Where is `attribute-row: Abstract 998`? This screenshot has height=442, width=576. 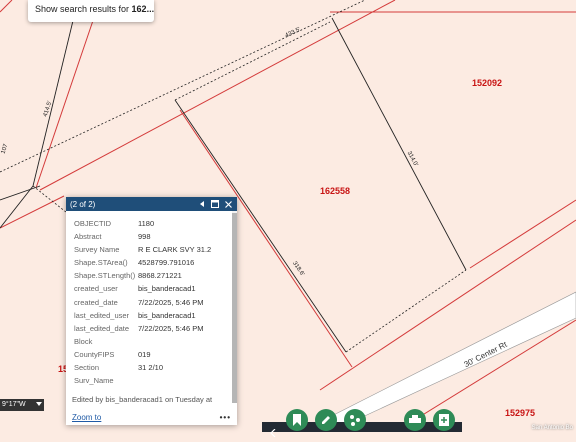 attribute-row: Abstract 998 is located at coordinates (147, 236).